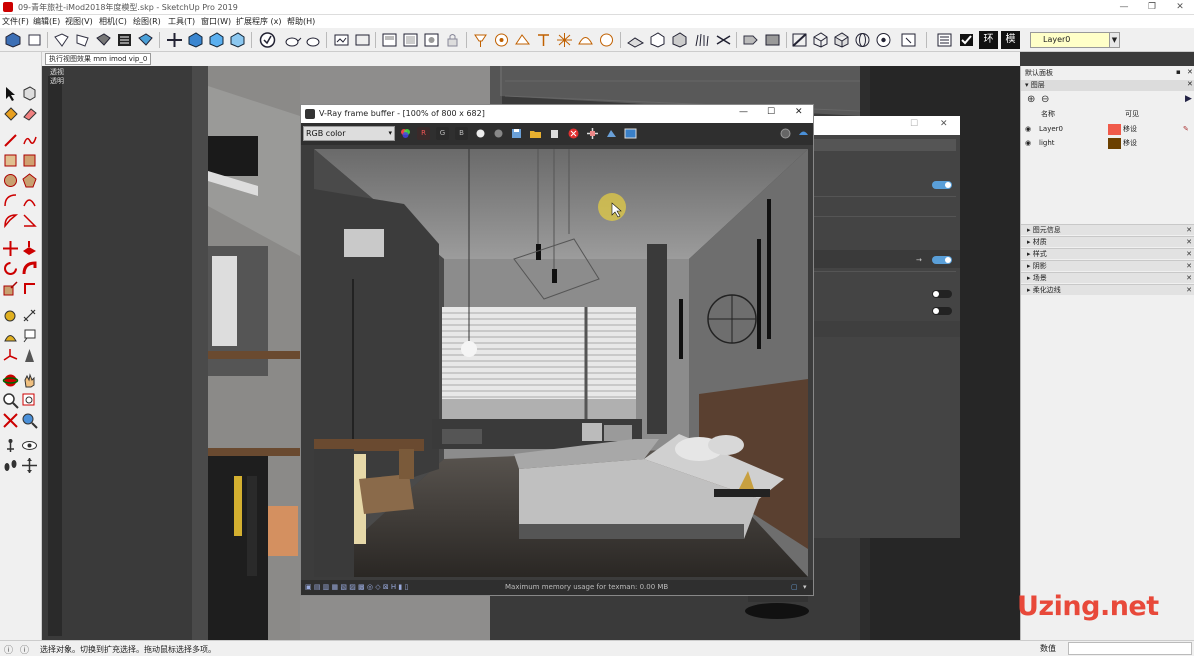  What do you see at coordinates (29, 335) in the screenshot?
I see `text-icon` at bounding box center [29, 335].